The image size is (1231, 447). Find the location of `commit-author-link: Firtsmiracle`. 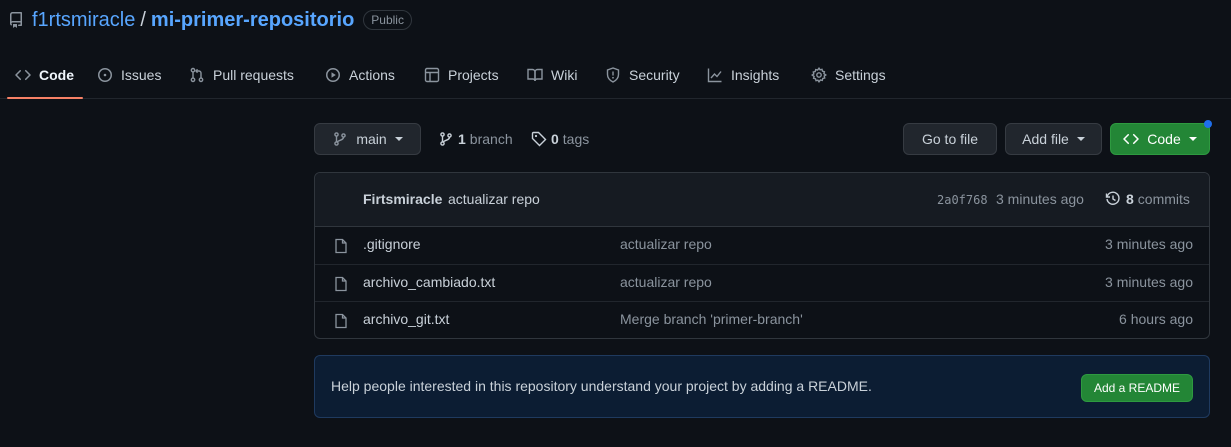

commit-author-link: Firtsmiracle is located at coordinates (402, 199).